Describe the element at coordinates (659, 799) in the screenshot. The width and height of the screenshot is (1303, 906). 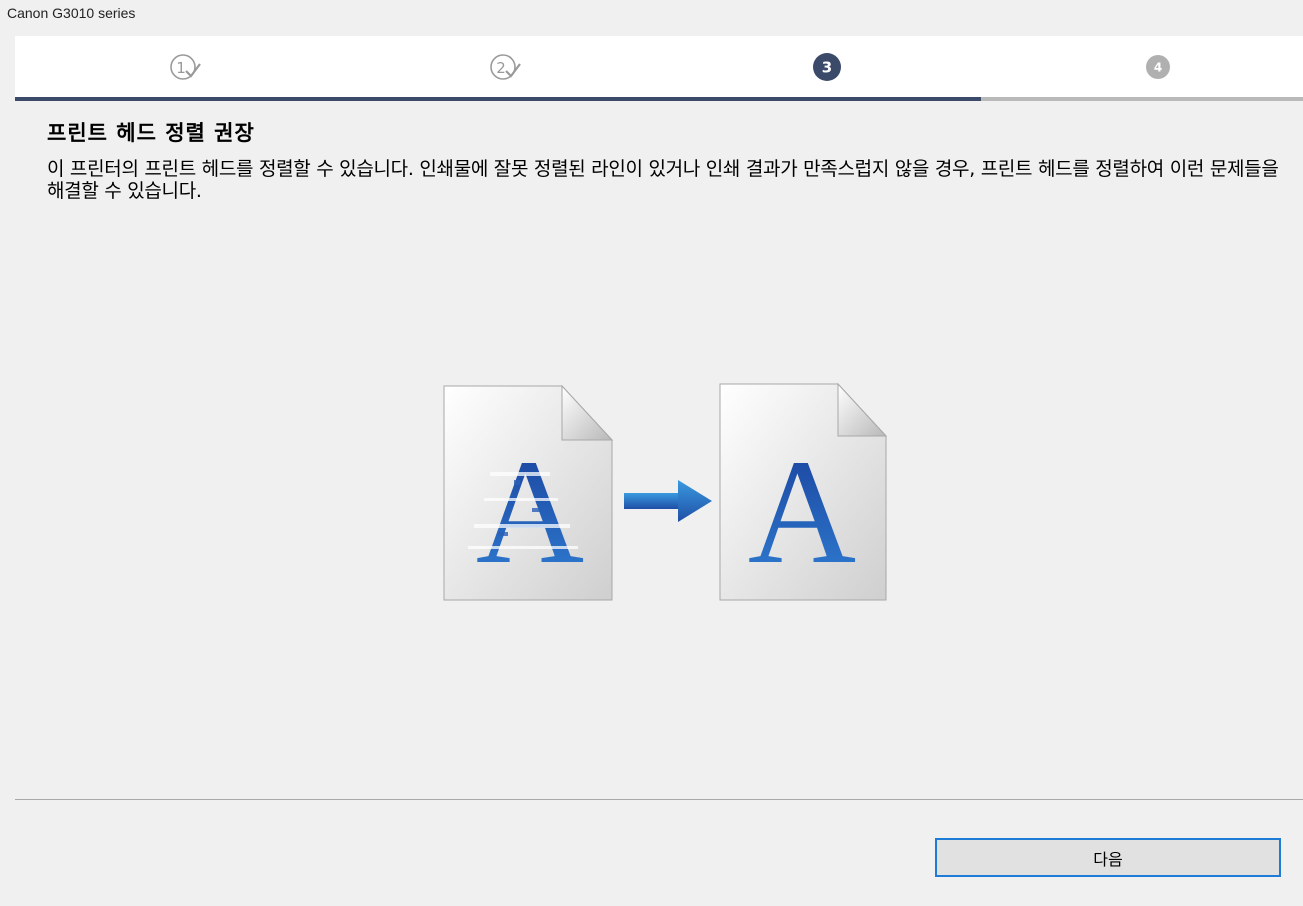
I see `footer-divider` at that location.